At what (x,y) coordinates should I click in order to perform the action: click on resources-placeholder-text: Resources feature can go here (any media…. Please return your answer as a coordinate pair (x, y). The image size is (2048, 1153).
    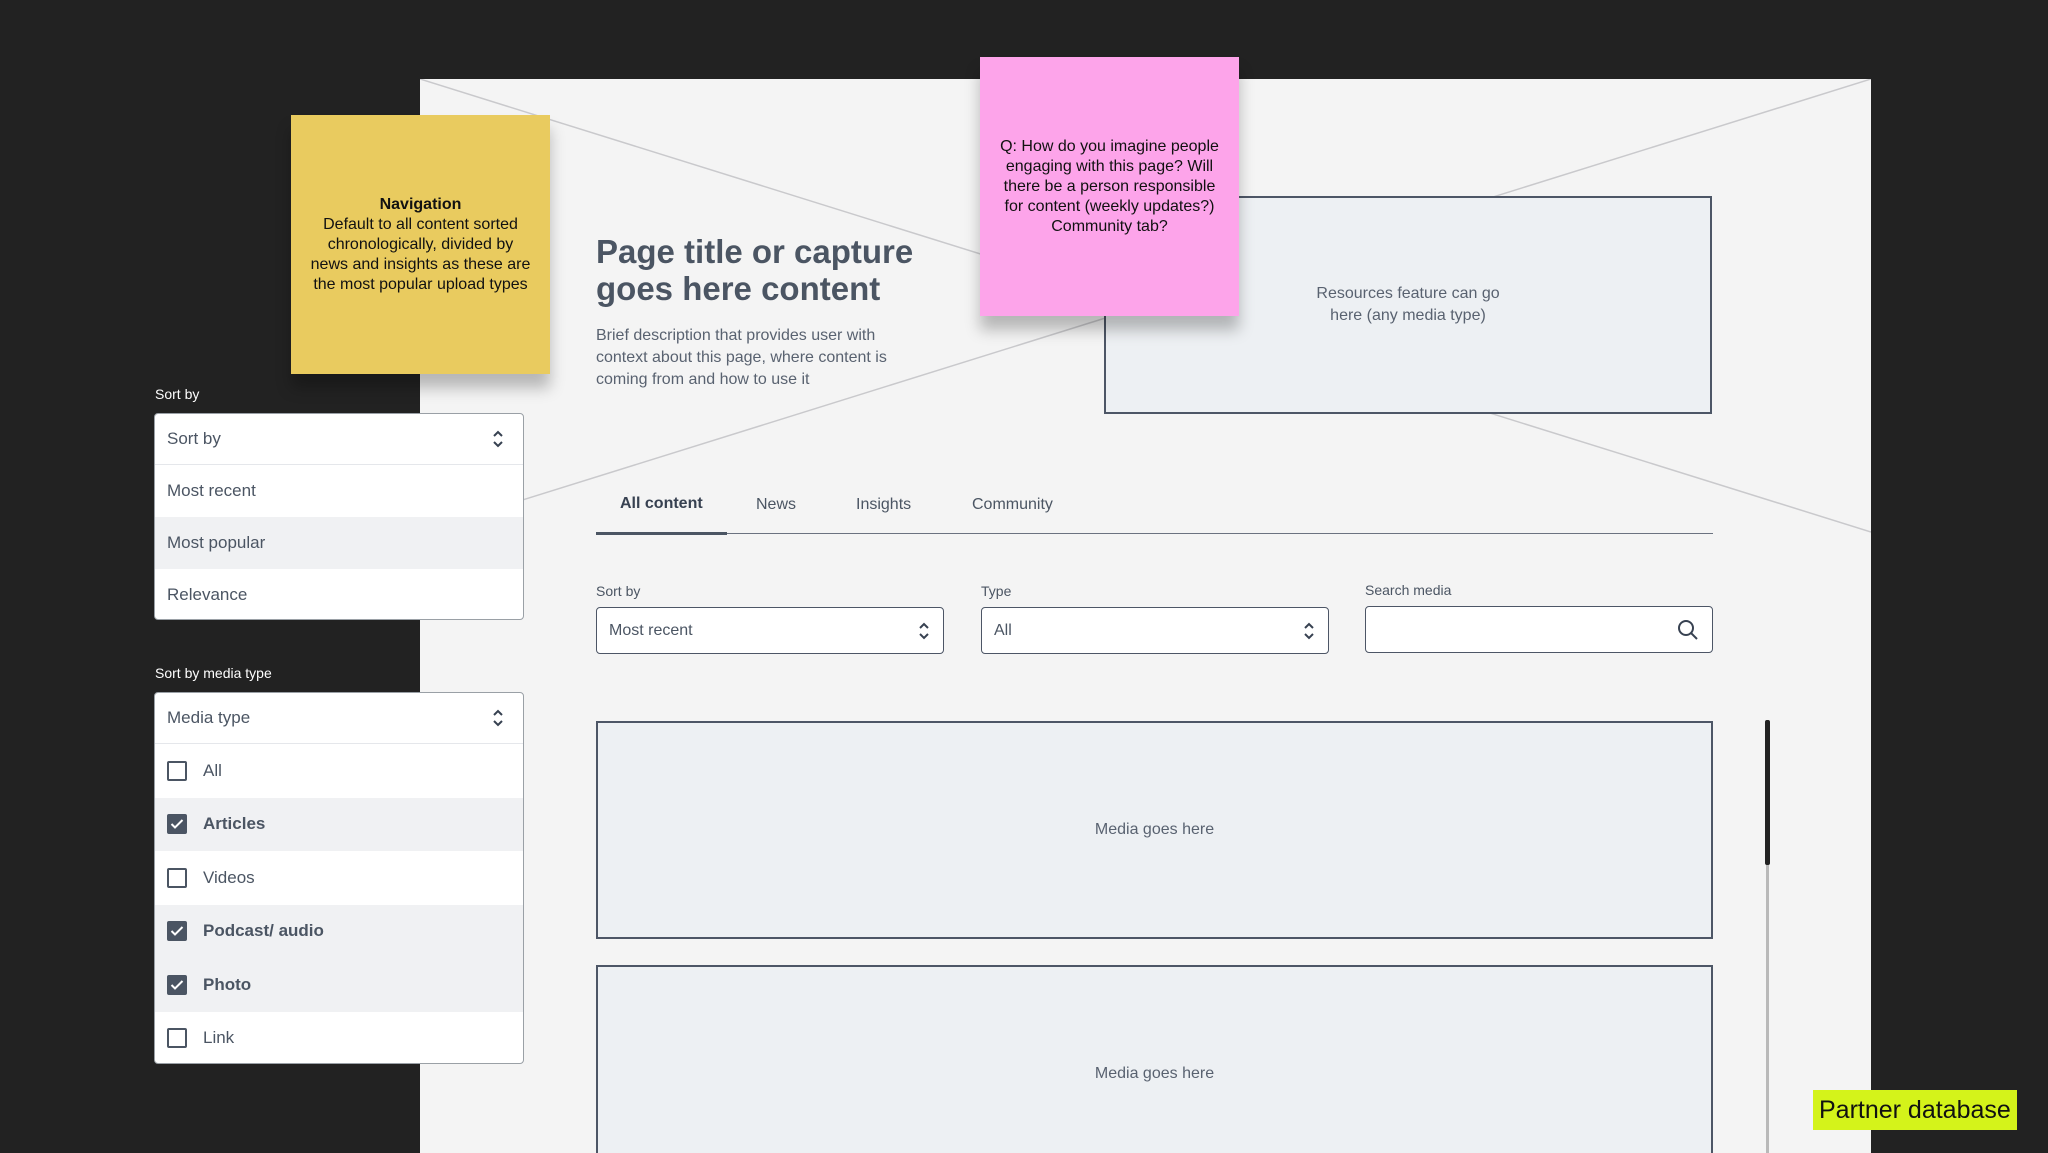
    Looking at the image, I should click on (1408, 304).